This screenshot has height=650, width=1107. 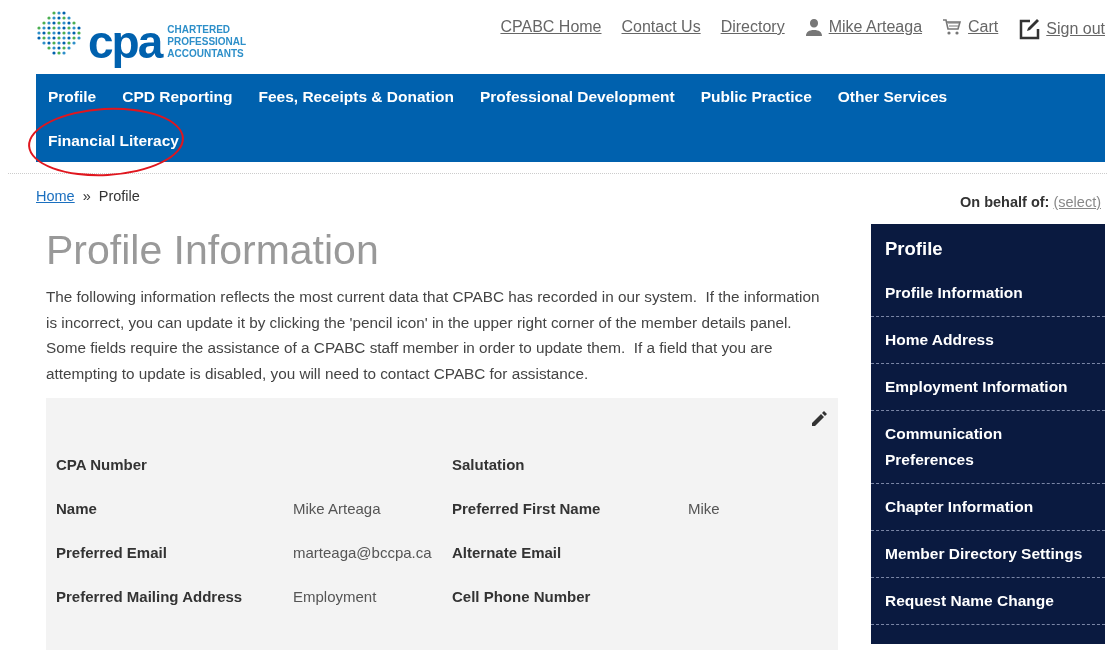 What do you see at coordinates (551, 27) in the screenshot?
I see `header-link: CPABC Home` at bounding box center [551, 27].